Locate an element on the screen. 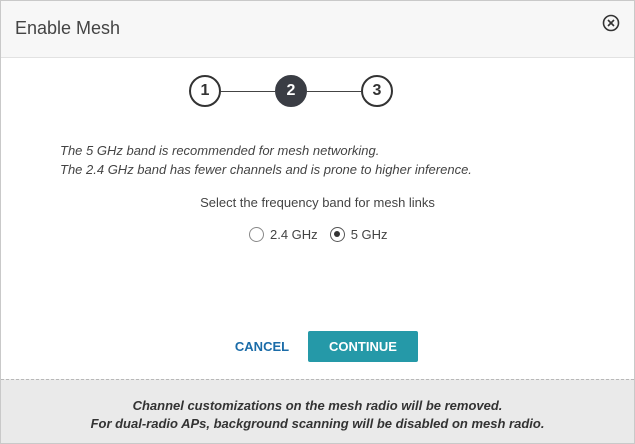 The image size is (635, 444). radio-2-4-ghz: 2.4 GHz is located at coordinates (283, 234).